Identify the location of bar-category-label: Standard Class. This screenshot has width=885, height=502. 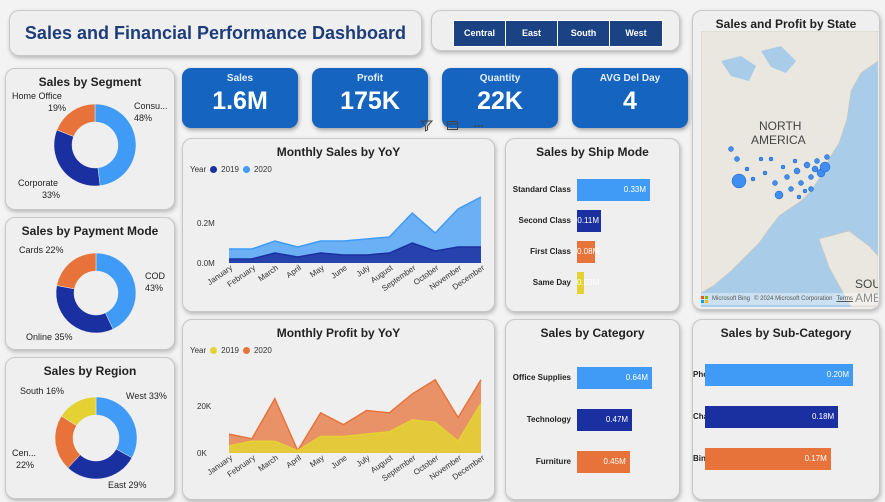
(541, 189).